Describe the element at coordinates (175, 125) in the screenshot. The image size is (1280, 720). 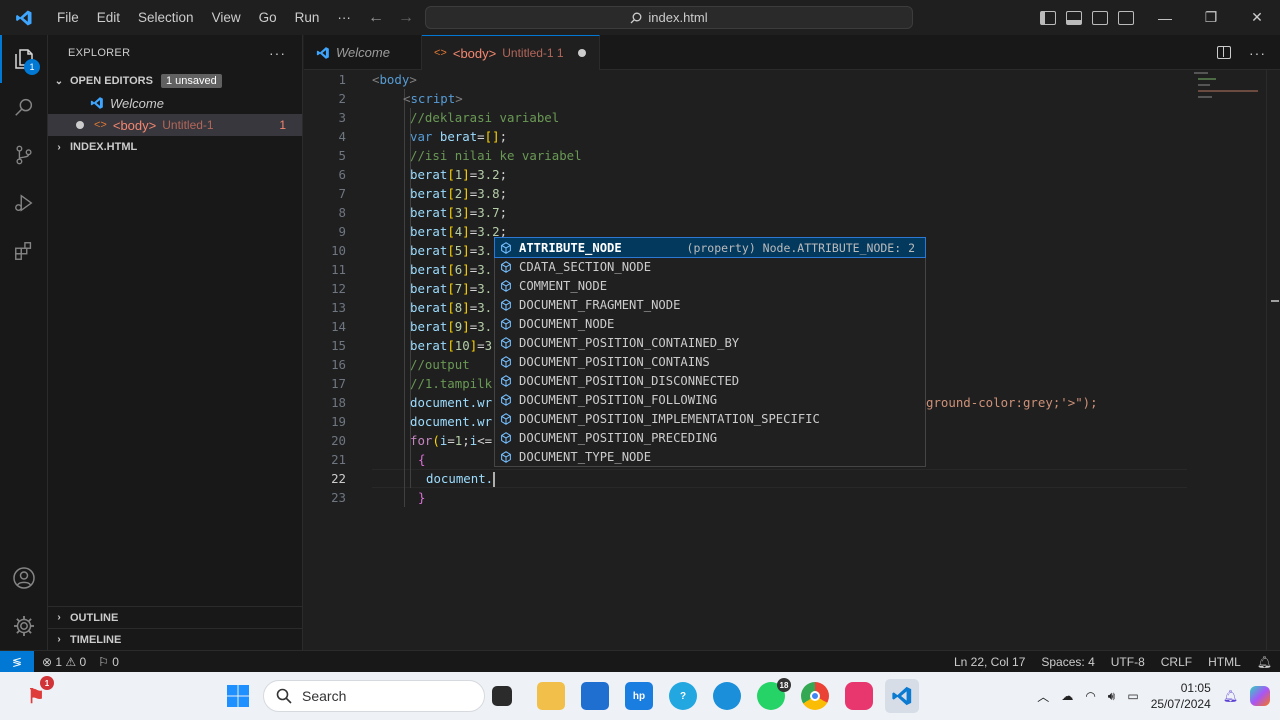
I see `open-editor-untitled: <> <body> Untitled-1 1` at that location.